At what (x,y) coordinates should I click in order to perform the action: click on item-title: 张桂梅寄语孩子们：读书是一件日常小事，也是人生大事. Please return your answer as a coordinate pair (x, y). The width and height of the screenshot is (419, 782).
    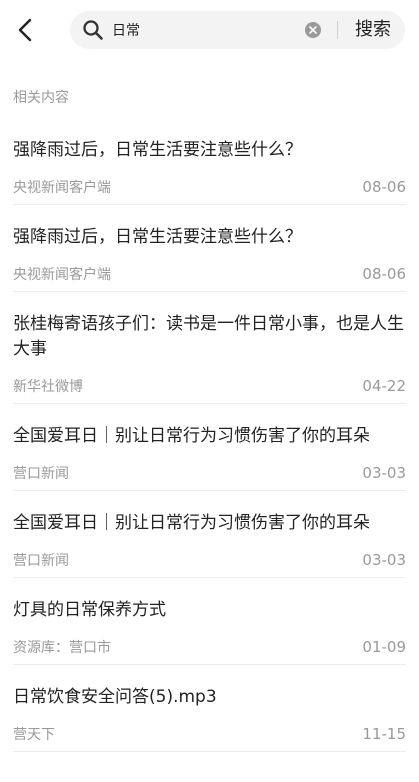
    Looking at the image, I should click on (208, 336).